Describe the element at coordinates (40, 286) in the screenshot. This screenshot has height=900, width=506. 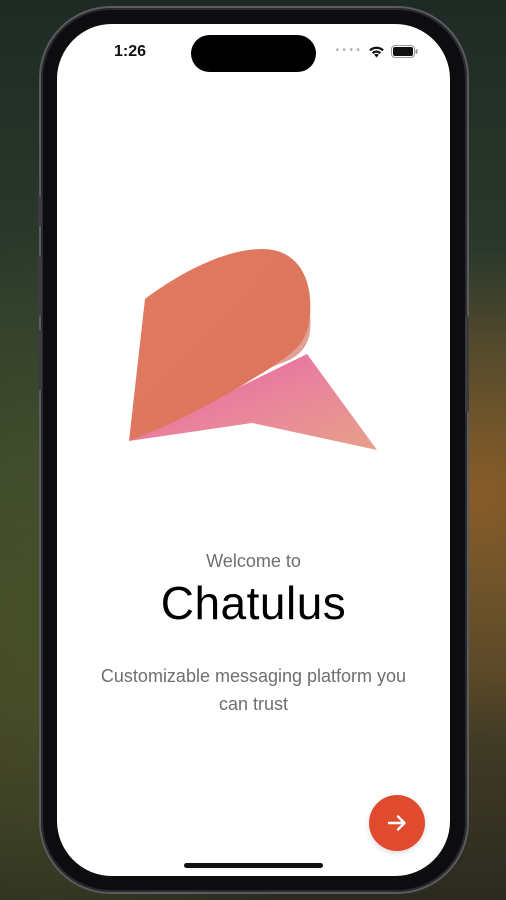
I see `volume-up-button` at that location.